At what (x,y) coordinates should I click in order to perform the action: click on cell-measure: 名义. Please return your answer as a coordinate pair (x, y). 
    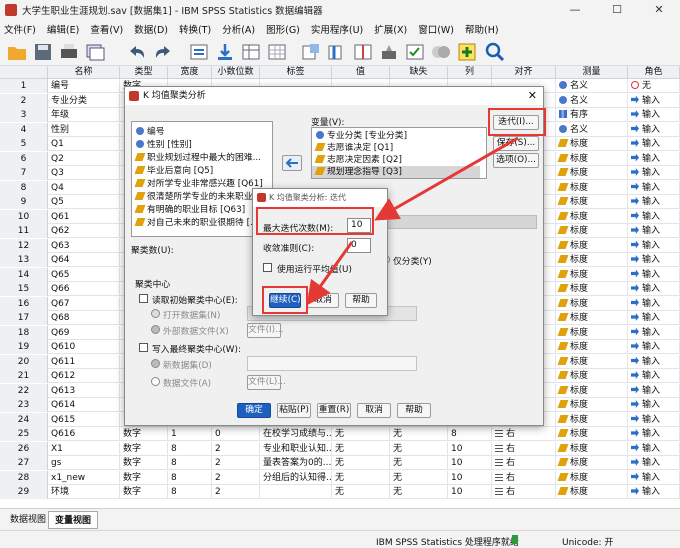
    Looking at the image, I should click on (592, 86).